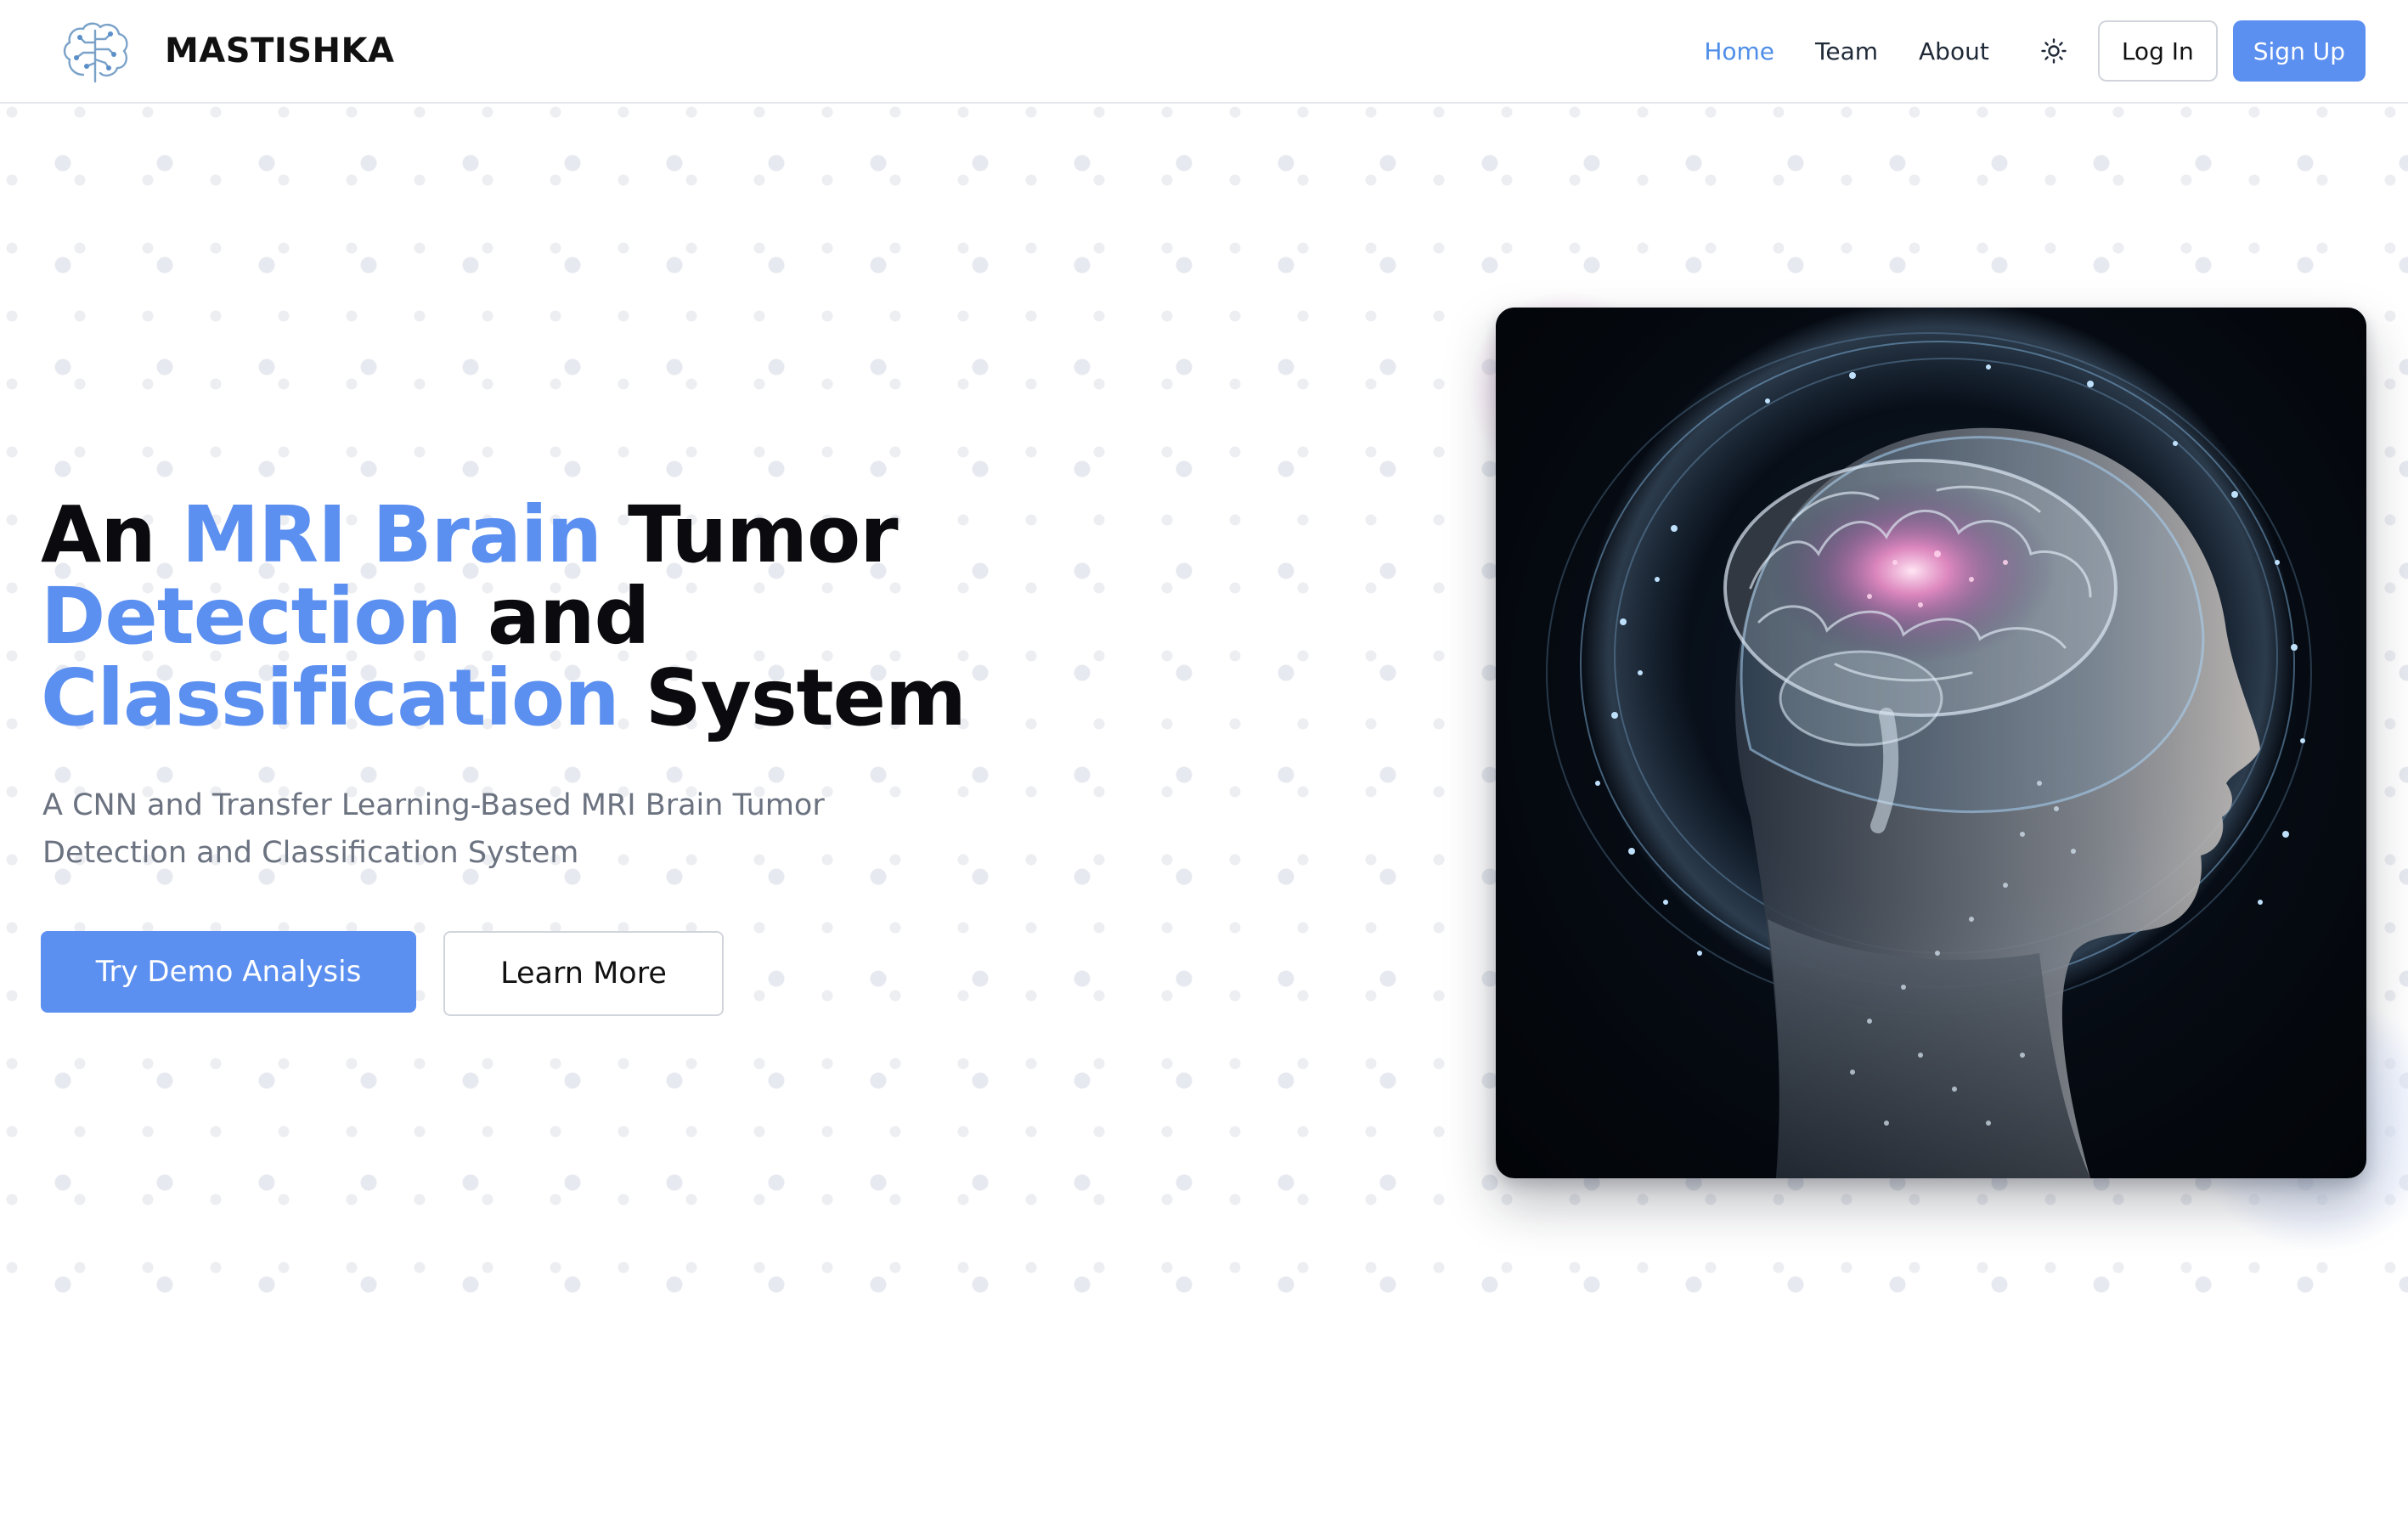  I want to click on theme-toggle-button, so click(2054, 50).